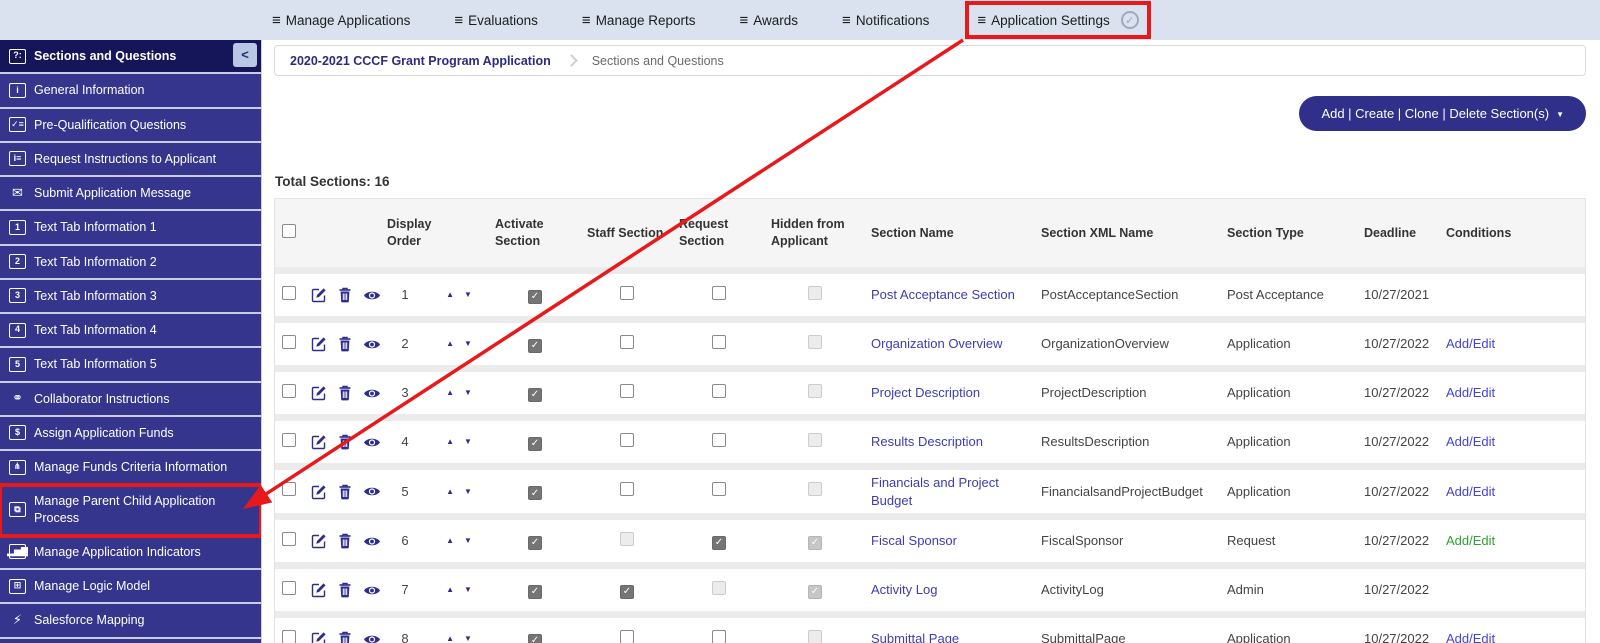 The width and height of the screenshot is (1600, 643). I want to click on sidebar-item-submit-application-message: ✉ Submit Application Message, so click(130, 194).